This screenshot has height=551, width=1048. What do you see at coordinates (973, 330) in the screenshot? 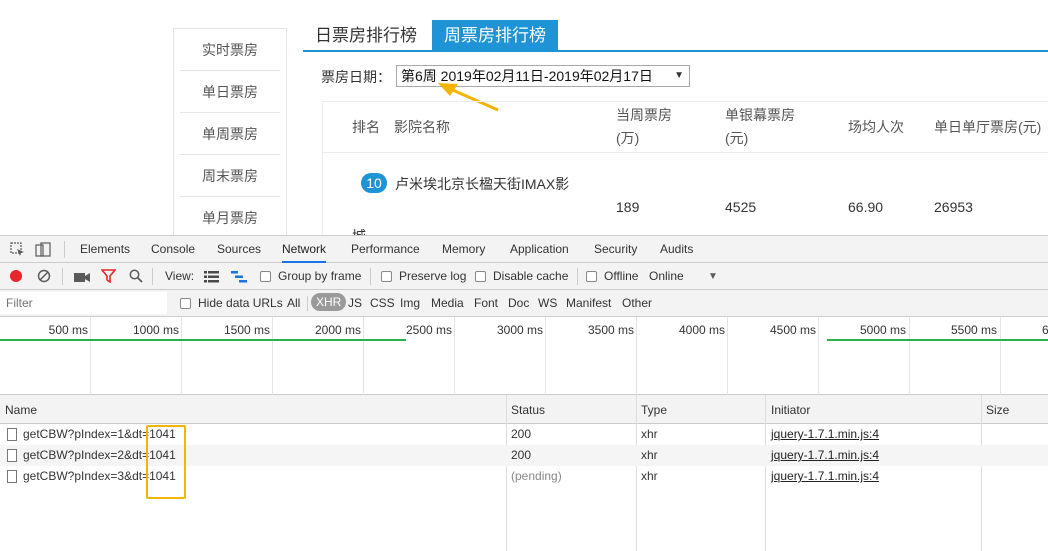
I see `timeline-tick-label: 5500 ms` at bounding box center [973, 330].